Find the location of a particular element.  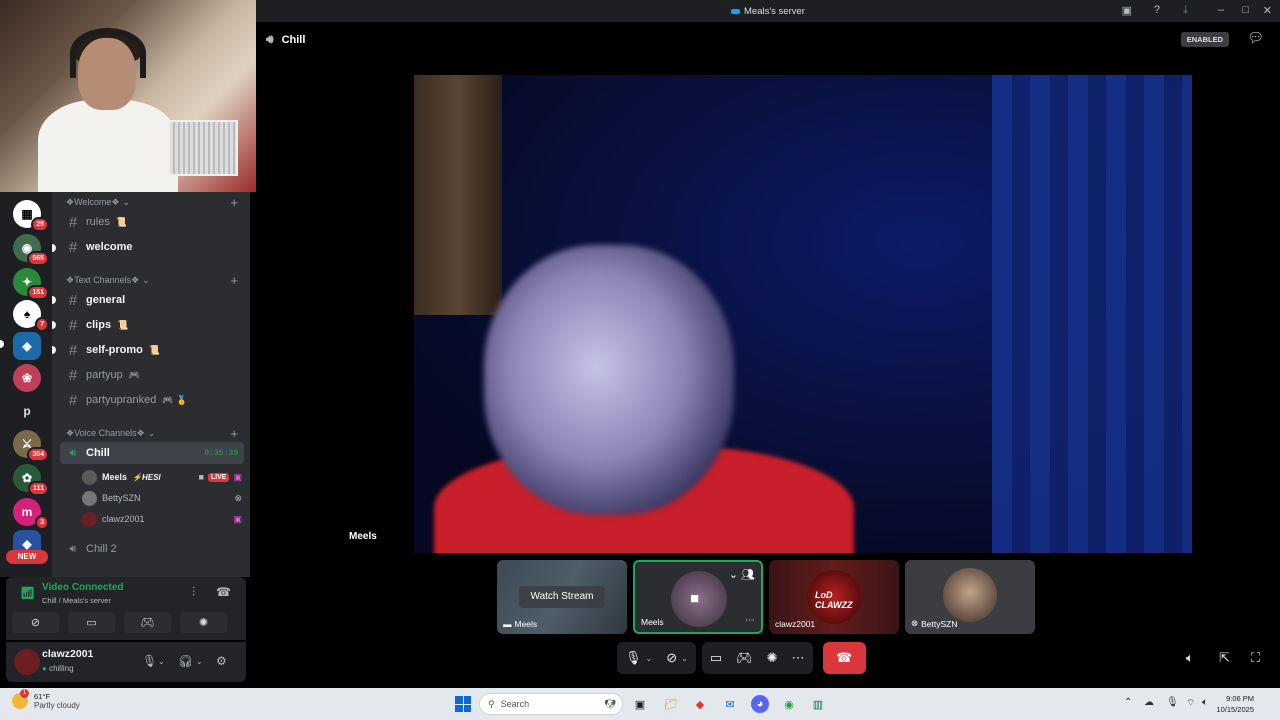

headphones-icon: 🎧︎ is located at coordinates (185, 661).